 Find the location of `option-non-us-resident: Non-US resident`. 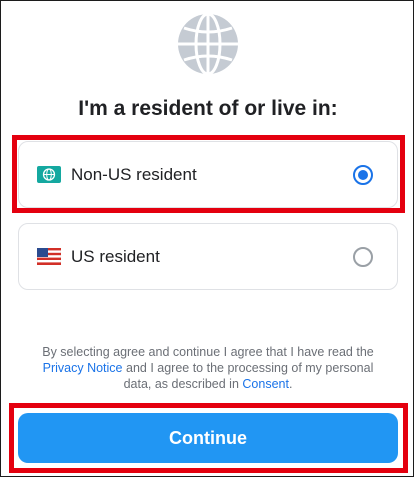

option-non-us-resident: Non-US resident is located at coordinates (208, 174).